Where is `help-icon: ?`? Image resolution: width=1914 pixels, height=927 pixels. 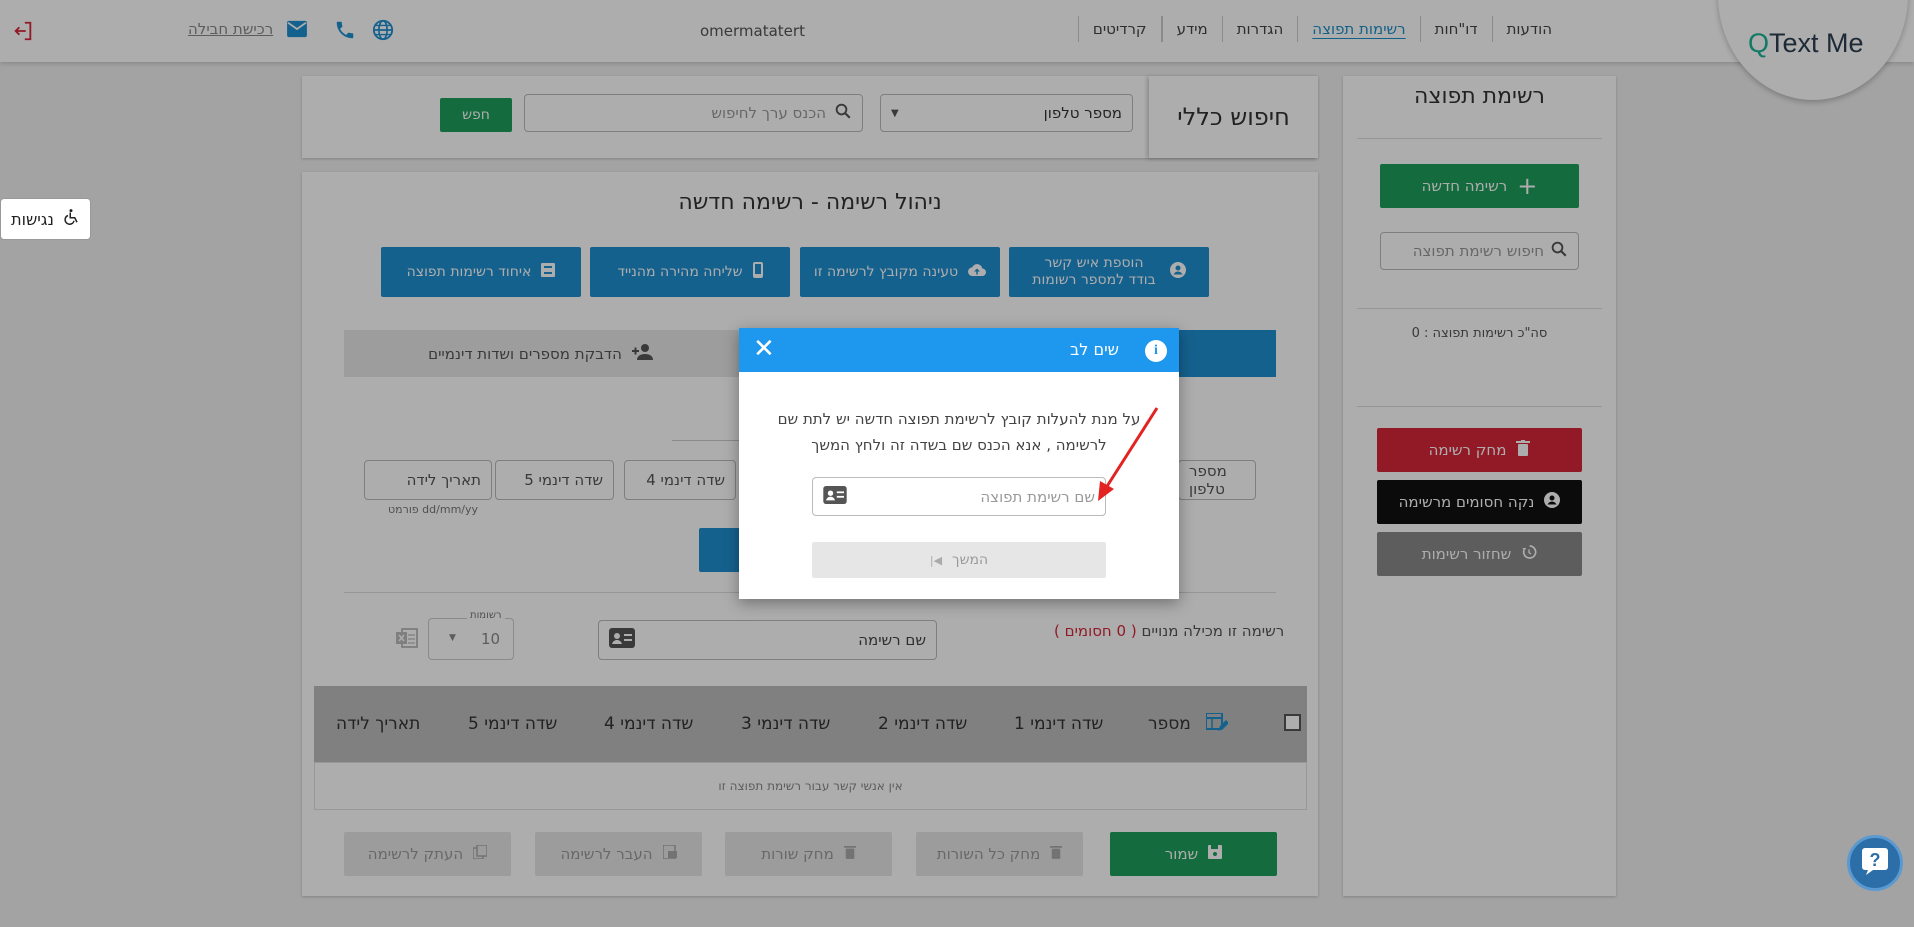
help-icon: ? is located at coordinates (1875, 863).